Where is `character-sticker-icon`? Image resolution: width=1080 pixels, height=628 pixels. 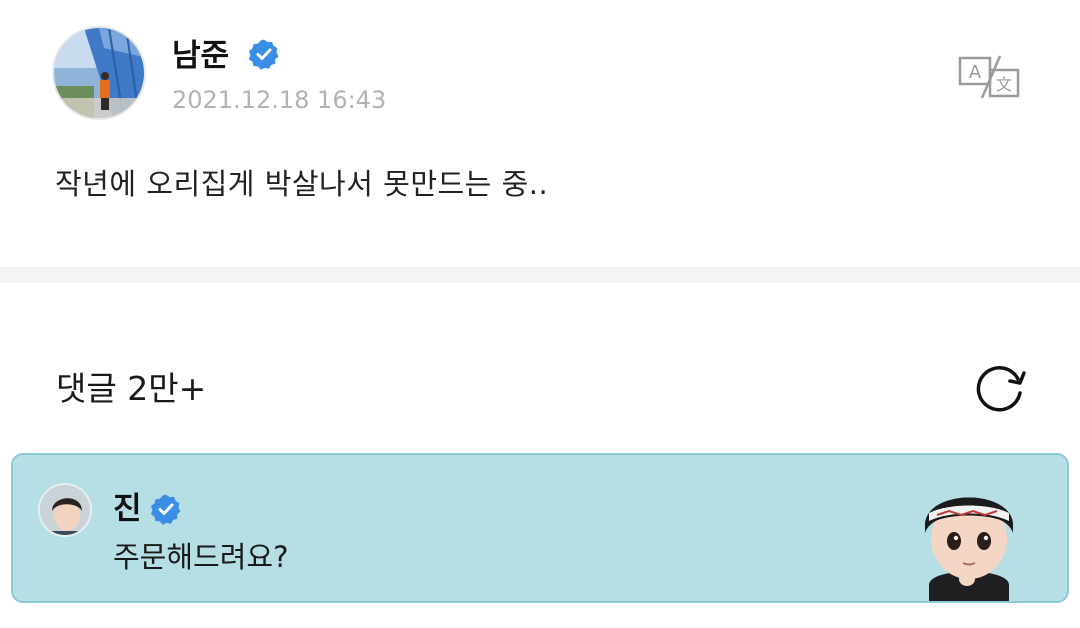 character-sticker-icon is located at coordinates (969, 534).